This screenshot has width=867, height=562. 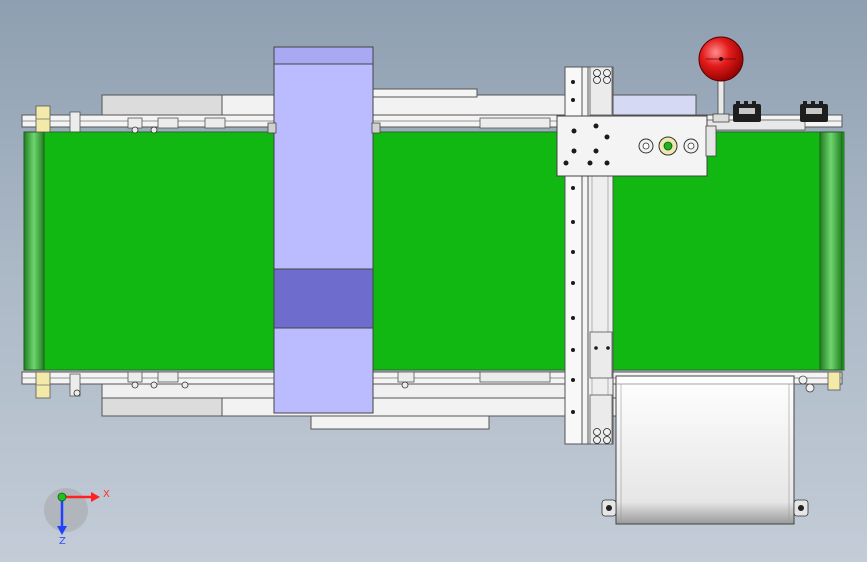 What do you see at coordinates (62, 541) in the screenshot?
I see `triad-z-label: Z` at bounding box center [62, 541].